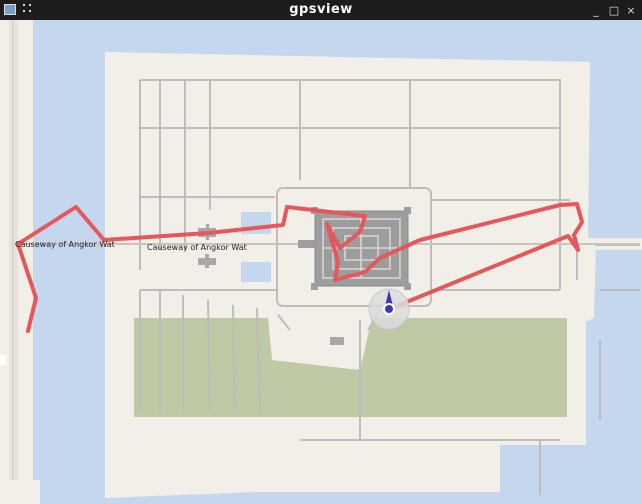 This screenshot has height=504, width=642. Describe the element at coordinates (596, 10) in the screenshot. I see `minimize-button: _` at that location.